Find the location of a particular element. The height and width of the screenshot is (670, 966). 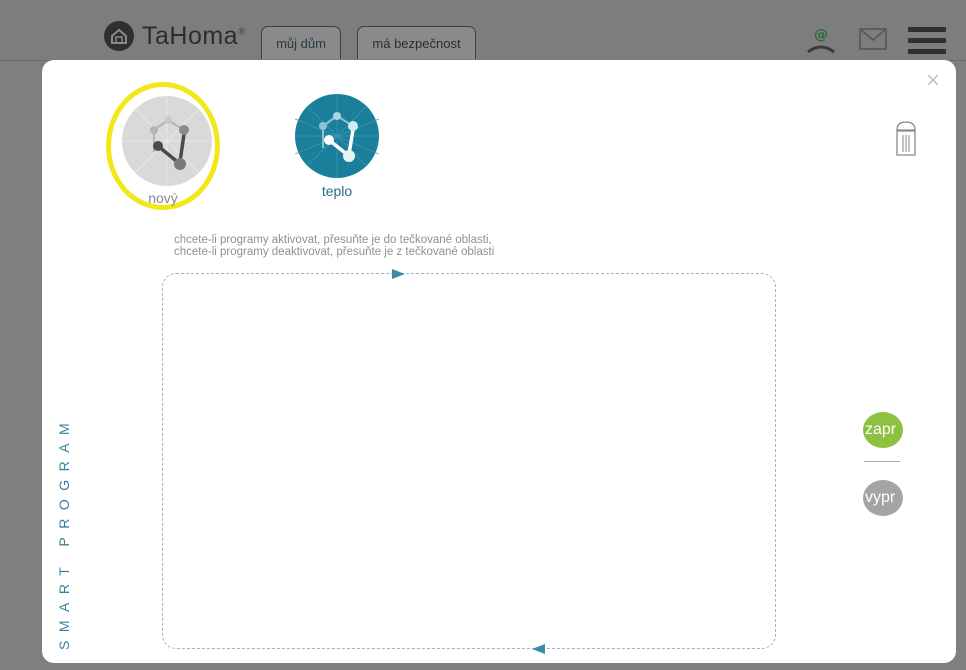

program-heat-icon is located at coordinates (337, 136).